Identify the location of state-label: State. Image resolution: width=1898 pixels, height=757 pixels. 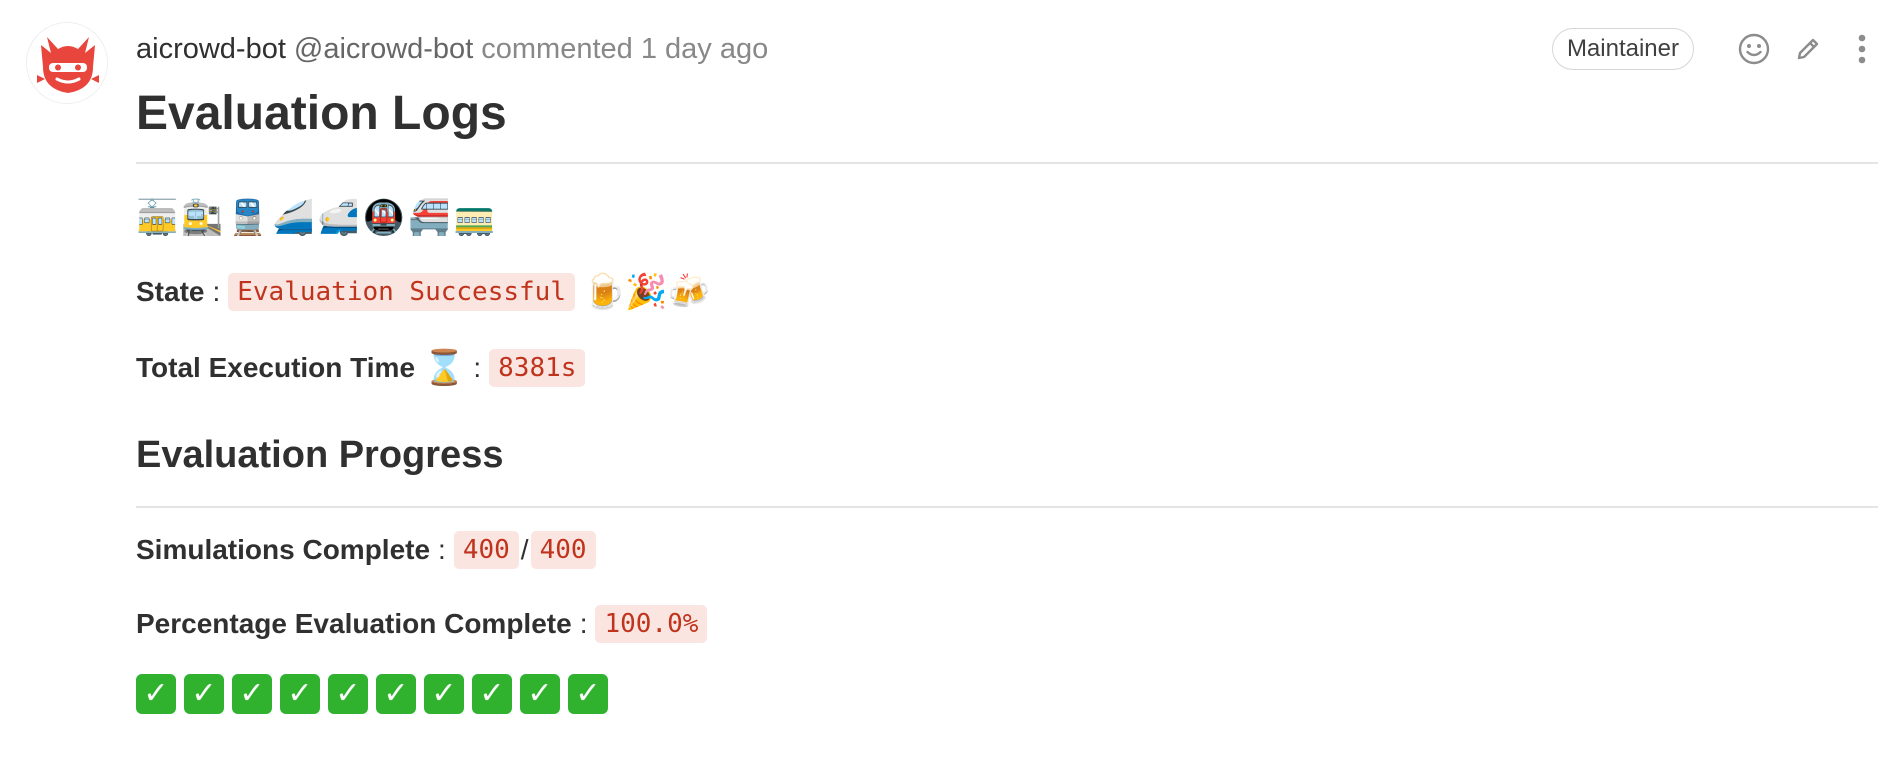
(170, 291).